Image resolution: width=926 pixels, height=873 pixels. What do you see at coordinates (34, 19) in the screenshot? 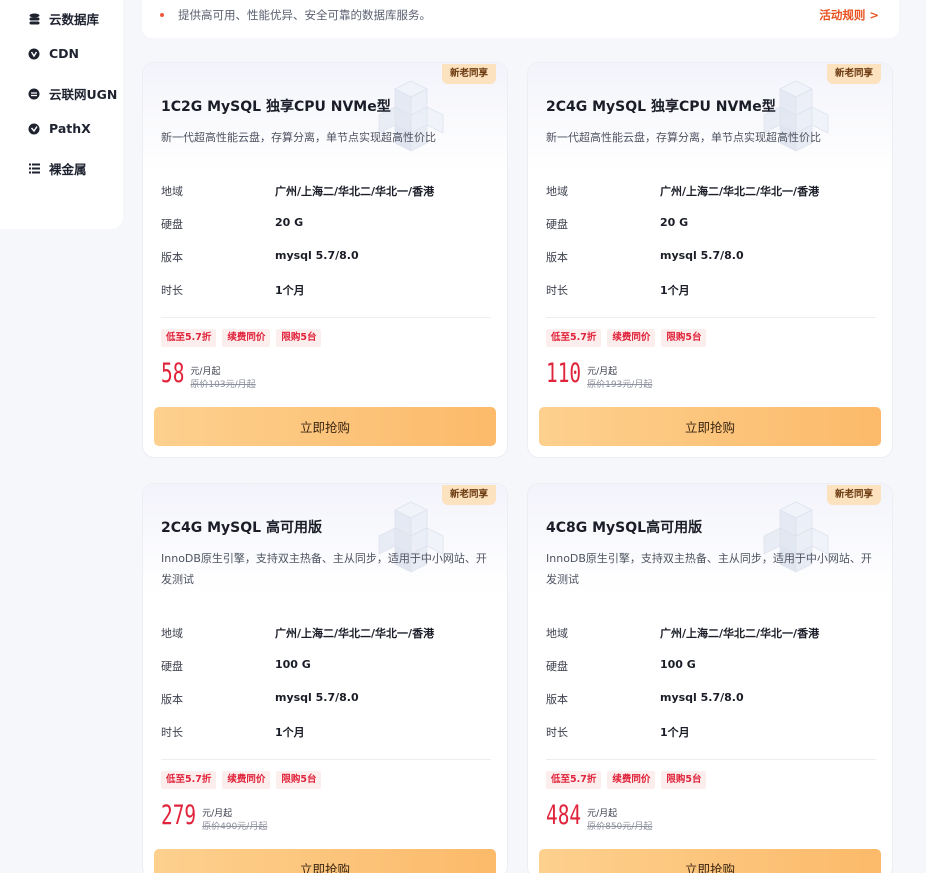
I see `database-icon` at bounding box center [34, 19].